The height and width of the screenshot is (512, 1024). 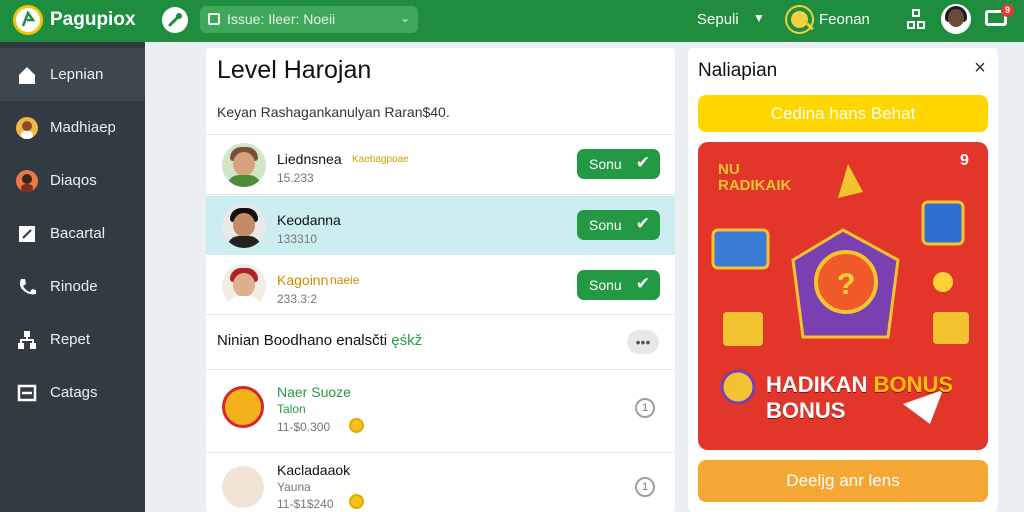 I want to click on panel-title: Naliapian, so click(x=738, y=70).